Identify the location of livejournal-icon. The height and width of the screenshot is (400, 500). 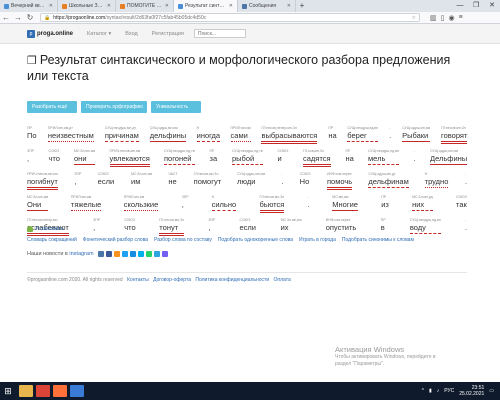
(140, 254).